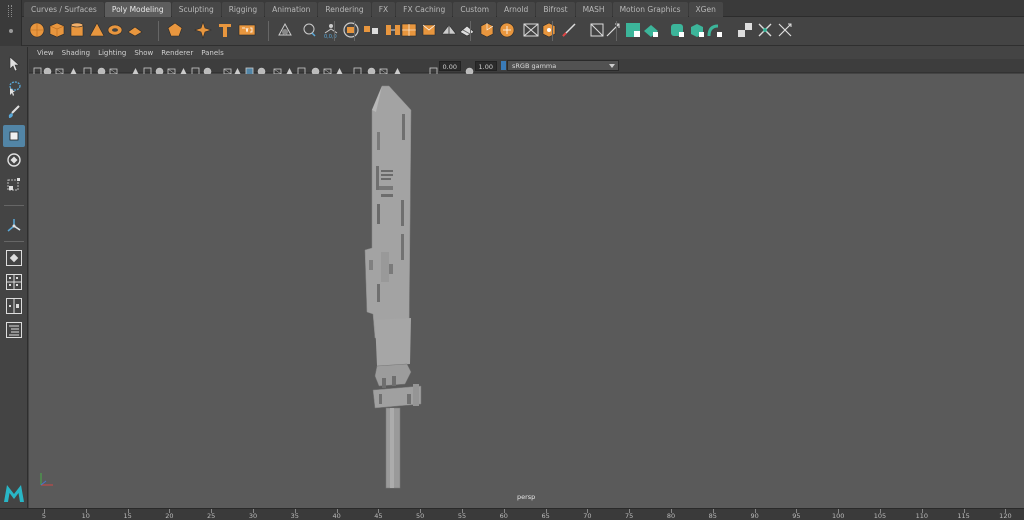 Image resolution: width=1024 pixels, height=520 pixels. What do you see at coordinates (424, 9) in the screenshot?
I see `shelf-tab-fx-caching: FX Caching` at bounding box center [424, 9].